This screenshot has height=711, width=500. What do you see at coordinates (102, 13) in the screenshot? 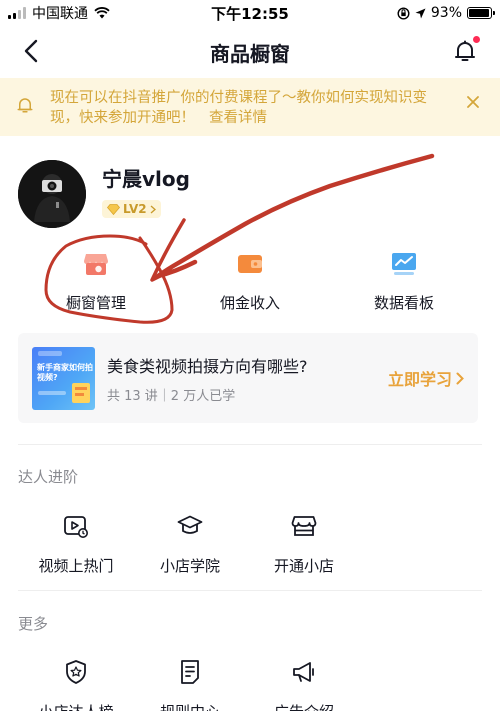
I see `wifi-icon` at bounding box center [102, 13].